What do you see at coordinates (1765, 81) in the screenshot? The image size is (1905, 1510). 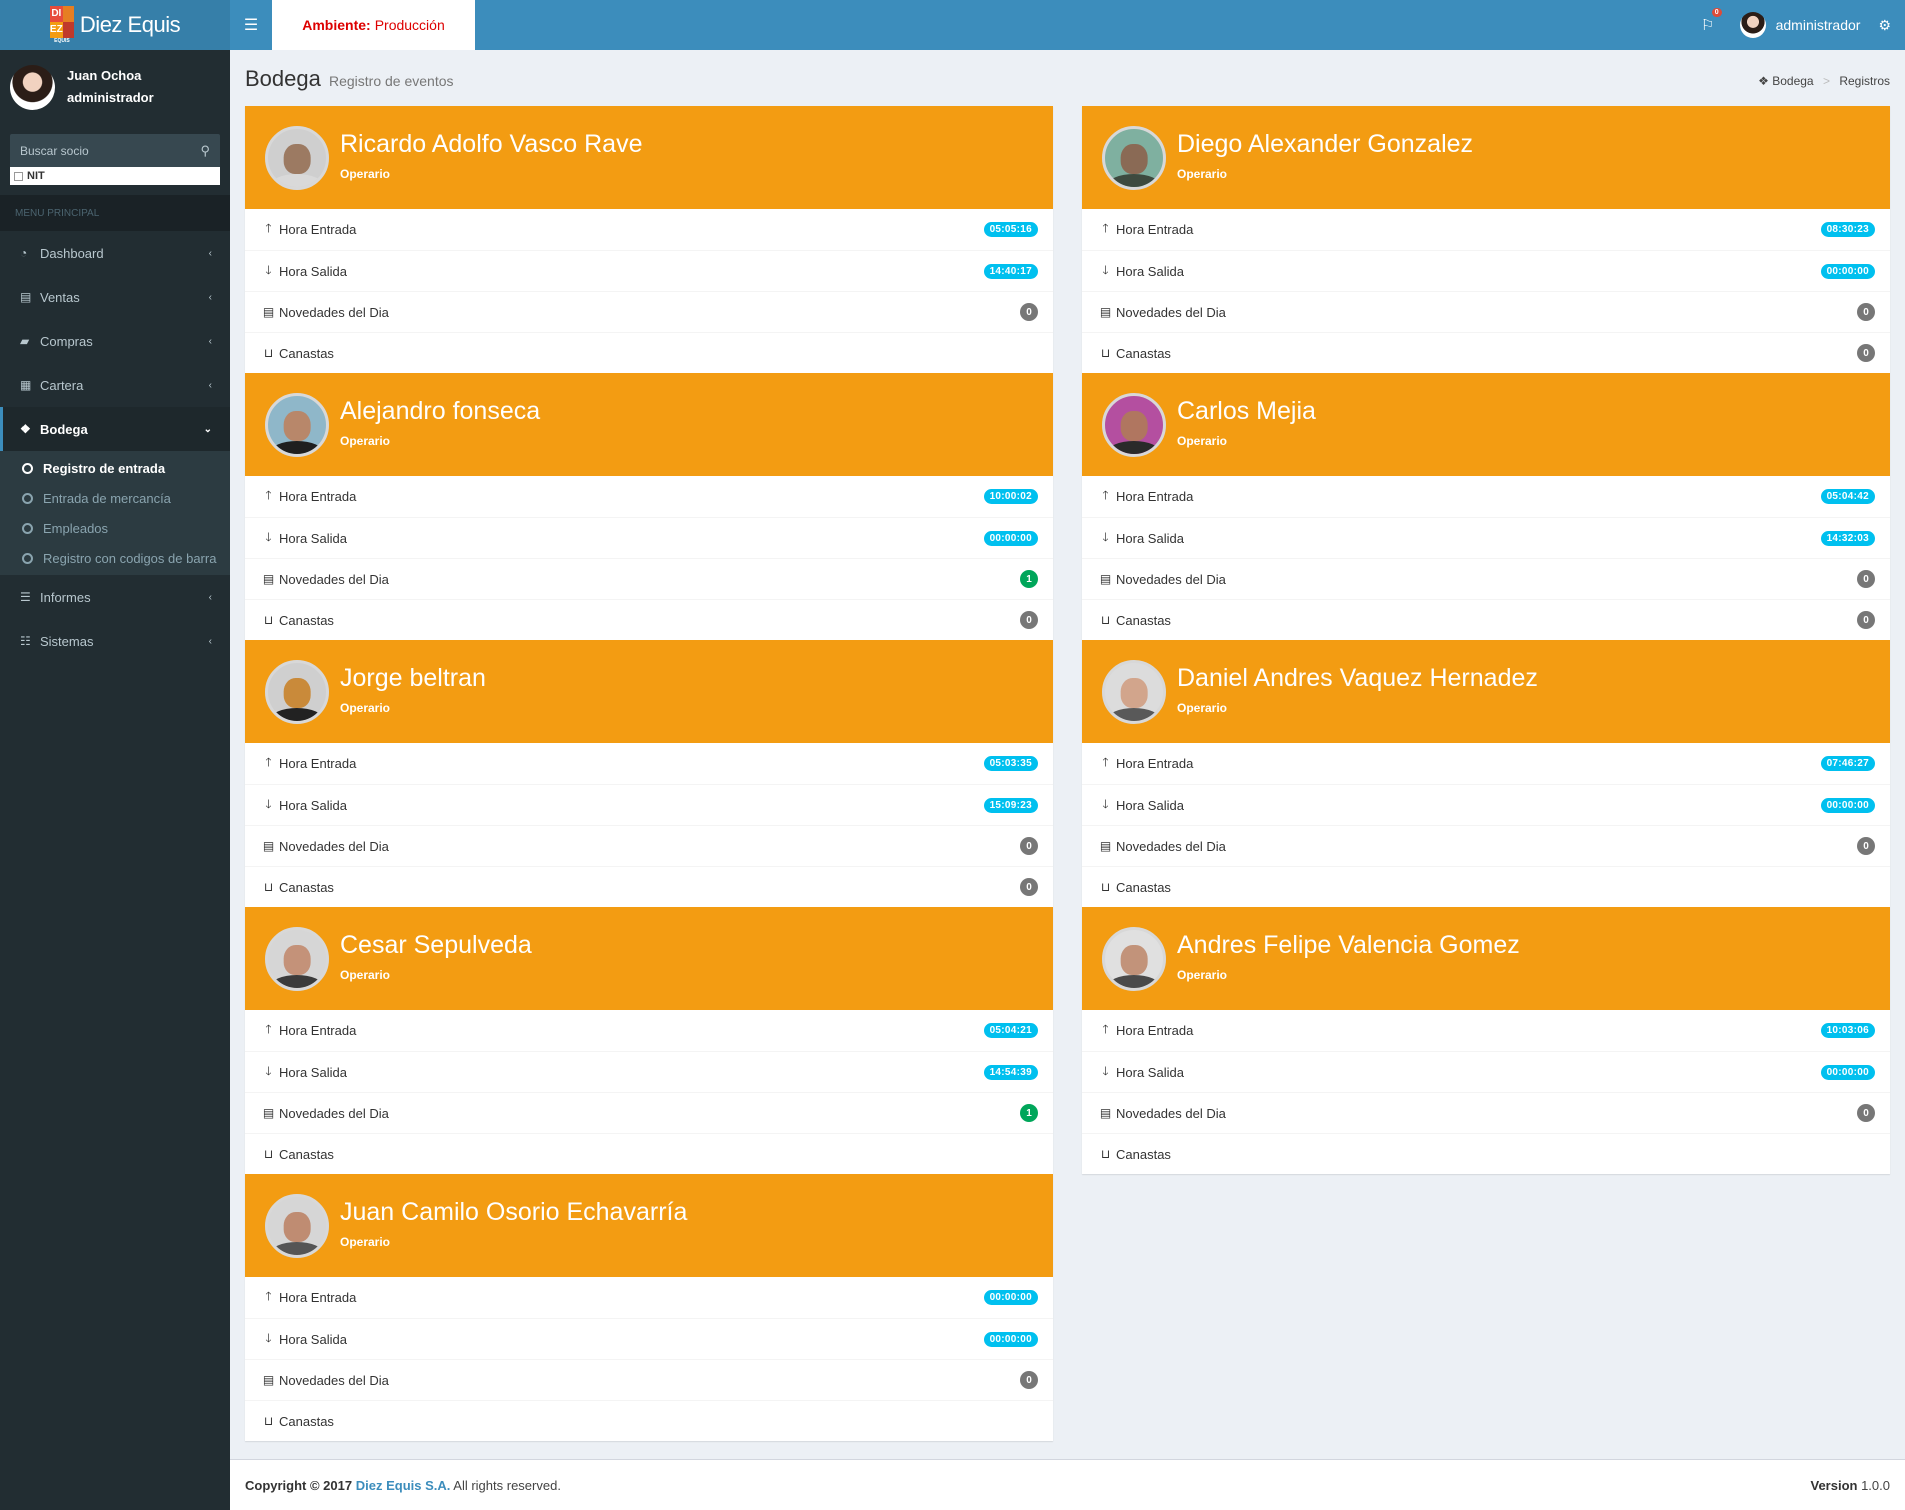 I see `cubes-icon: ❖` at bounding box center [1765, 81].